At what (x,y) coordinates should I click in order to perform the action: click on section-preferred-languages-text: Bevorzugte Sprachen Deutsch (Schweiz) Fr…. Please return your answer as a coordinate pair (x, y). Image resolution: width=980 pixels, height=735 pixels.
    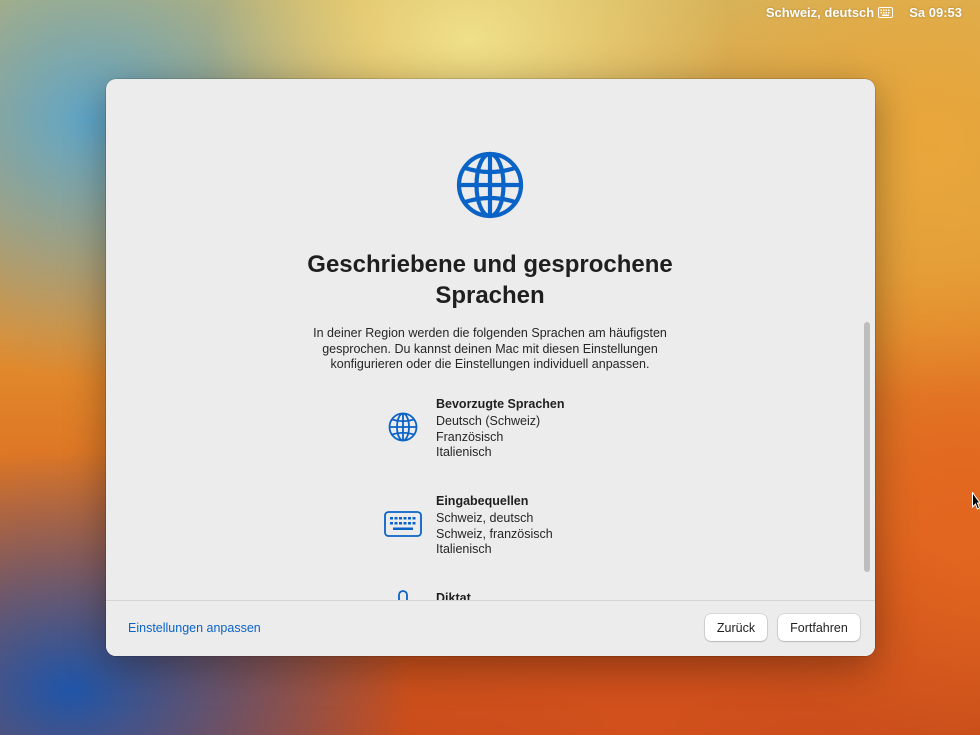
    Looking at the image, I should click on (566, 428).